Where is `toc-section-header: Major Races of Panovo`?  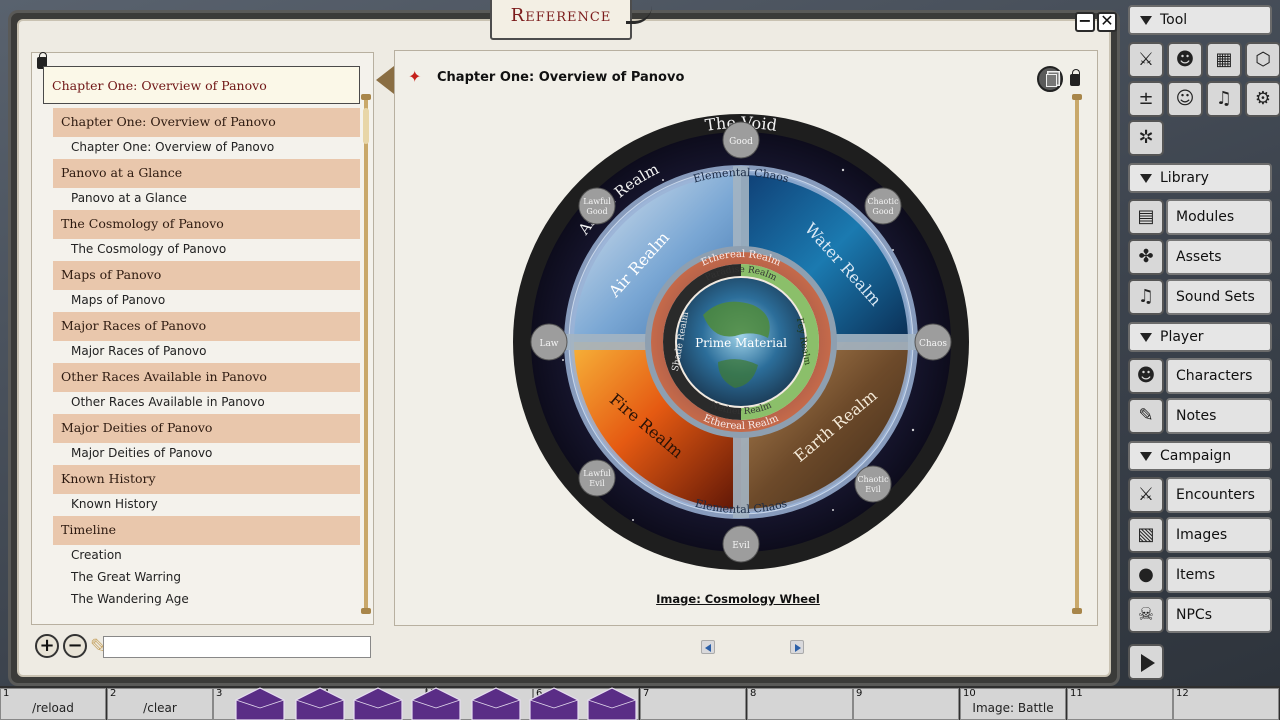 toc-section-header: Major Races of Panovo is located at coordinates (206, 326).